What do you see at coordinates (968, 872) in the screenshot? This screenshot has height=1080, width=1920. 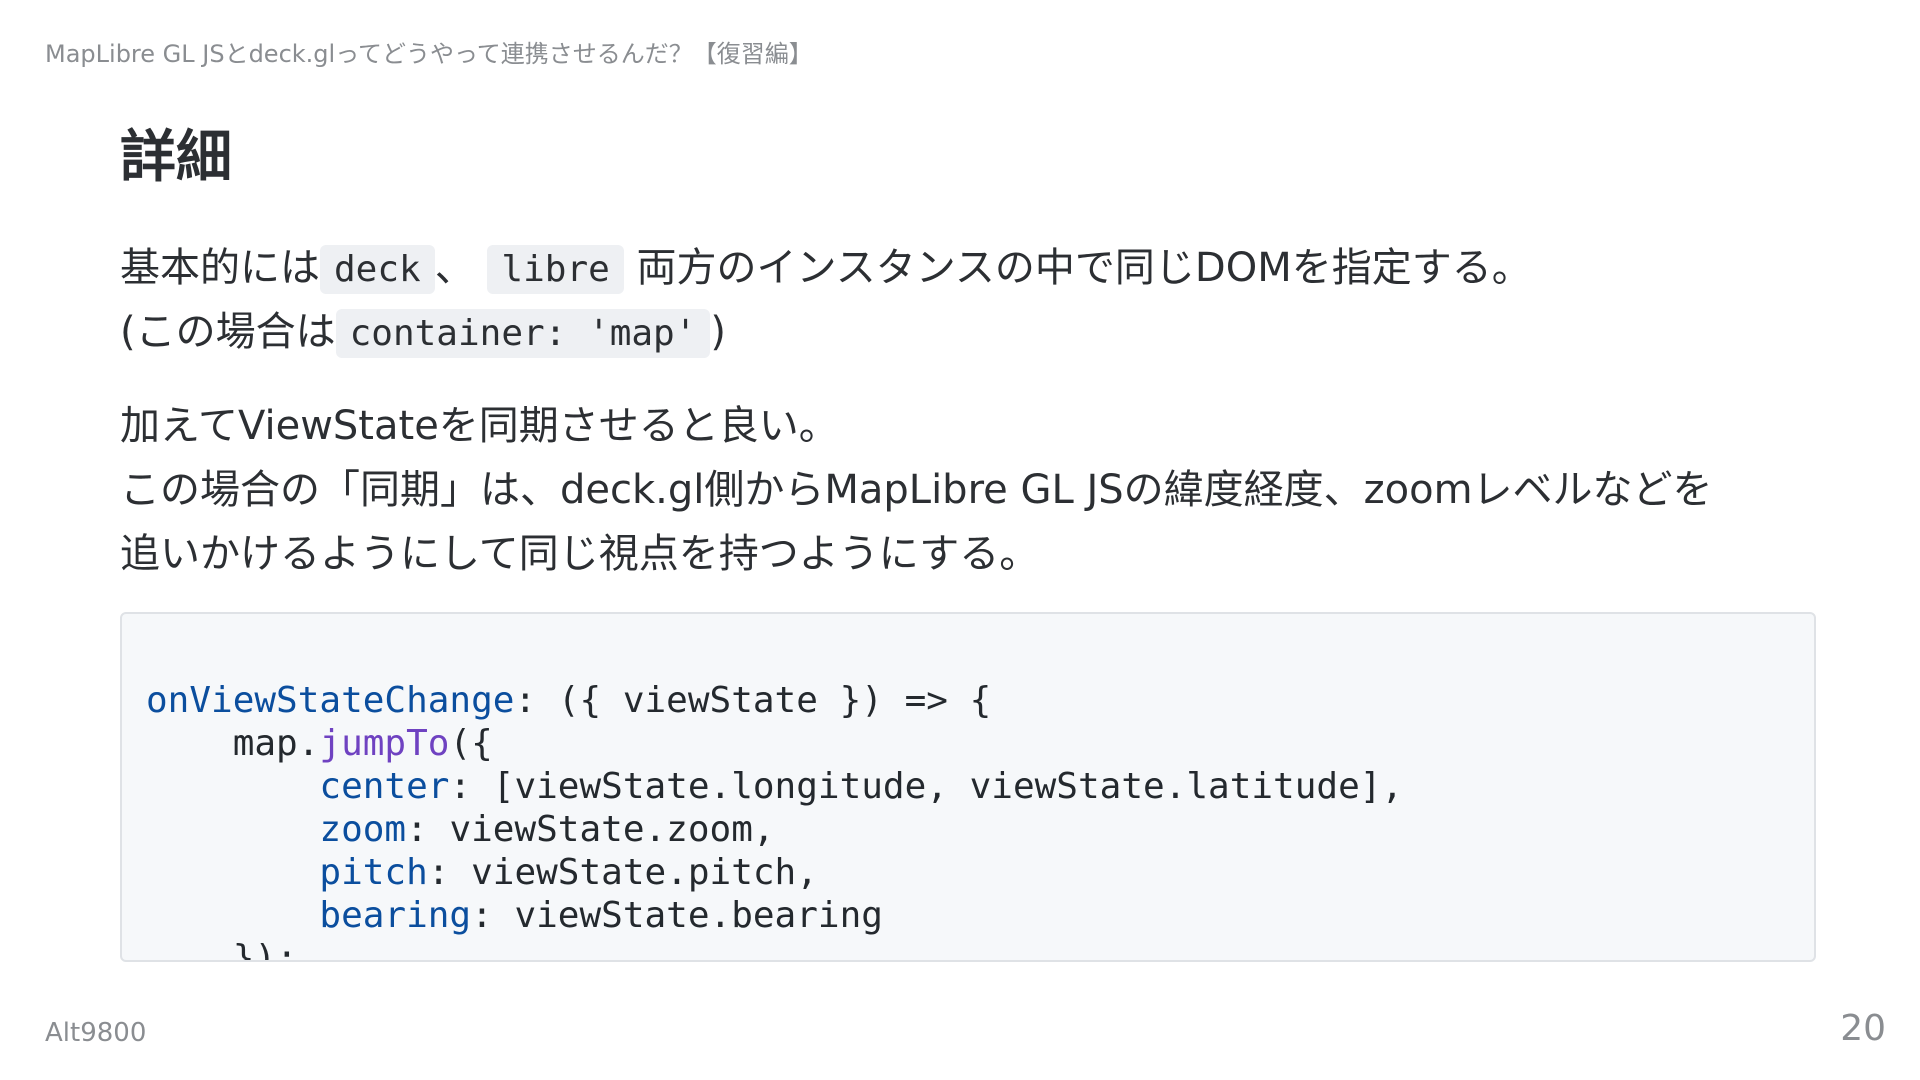 I see `code-line: pitch: viewState.pitch,` at bounding box center [968, 872].